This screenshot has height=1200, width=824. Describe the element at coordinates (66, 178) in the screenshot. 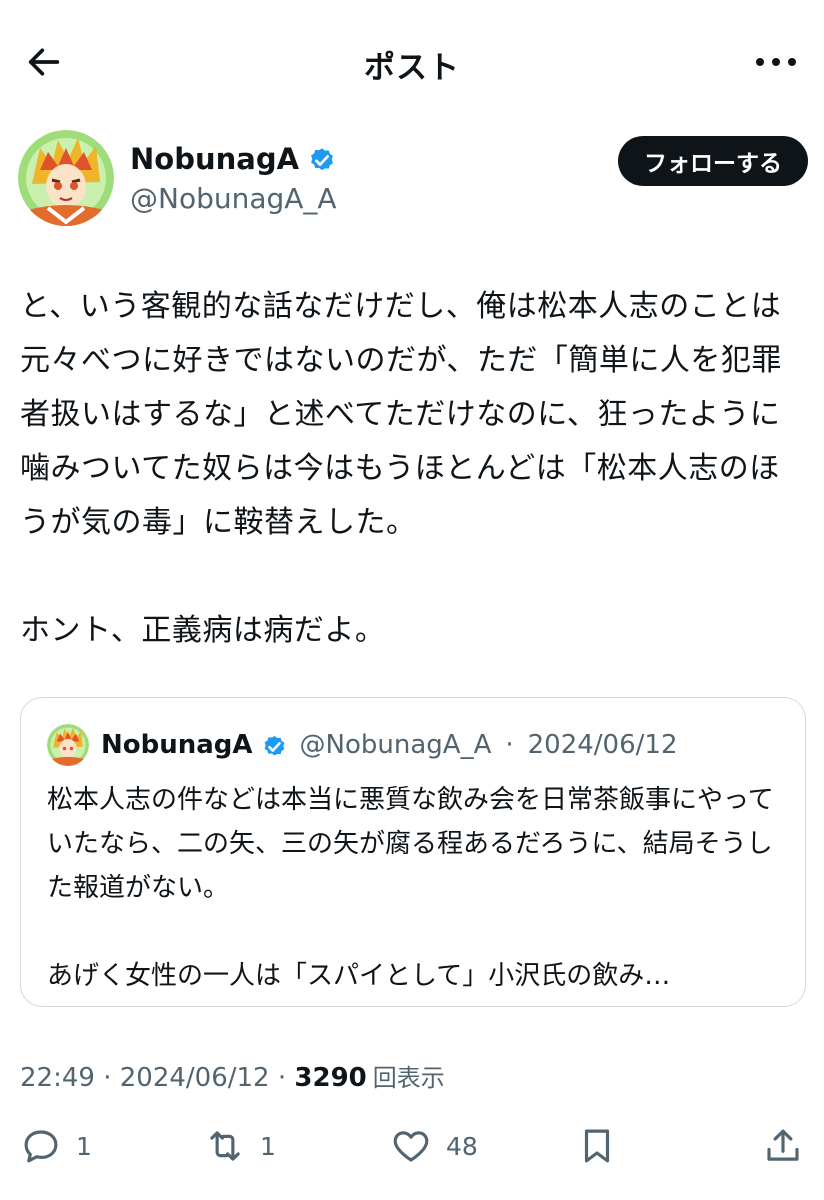

I see `avatar` at that location.